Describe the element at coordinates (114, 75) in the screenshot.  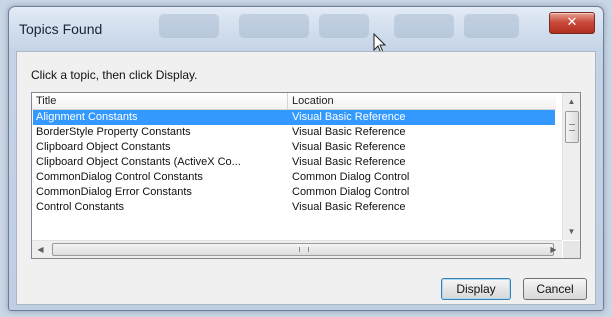
I see `instruction-text: Click a topic, then click Display.` at that location.